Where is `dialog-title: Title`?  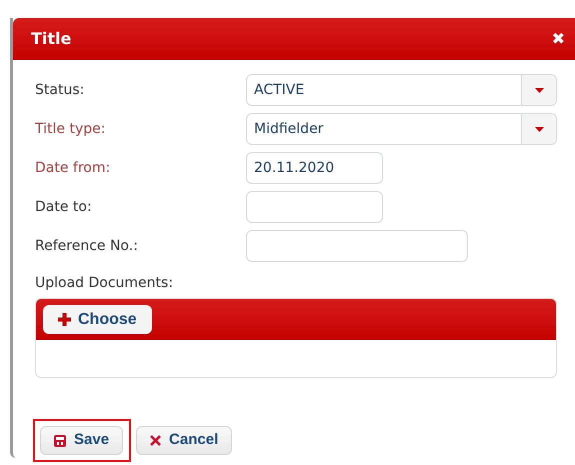
dialog-title: Title is located at coordinates (51, 39).